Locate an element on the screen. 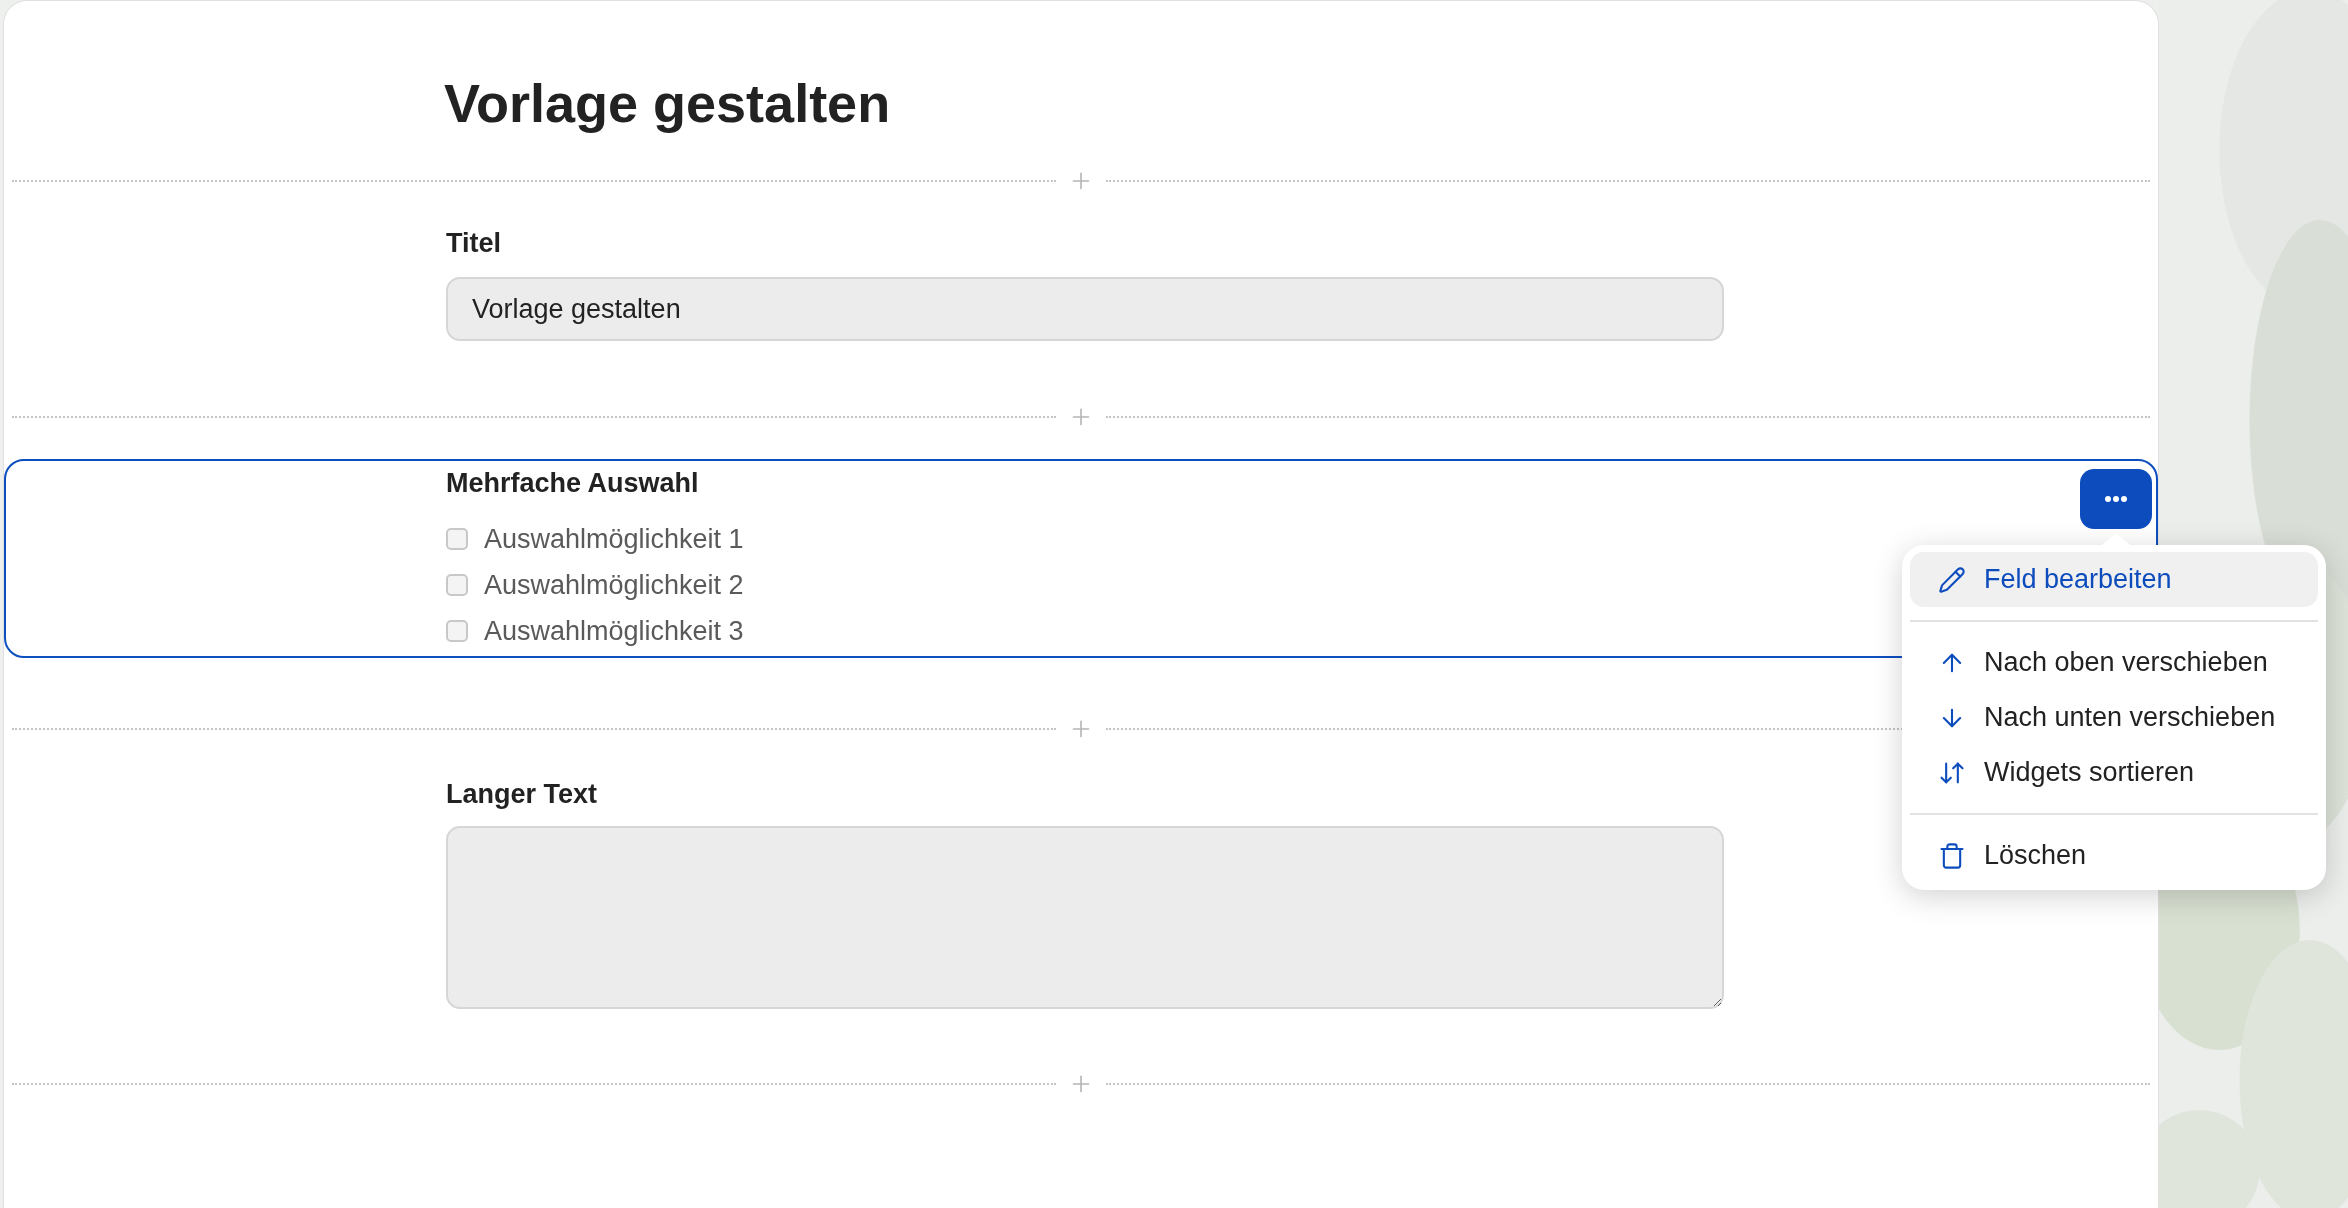  option-label: Auswahlmöglichkeit 3 is located at coordinates (614, 631).